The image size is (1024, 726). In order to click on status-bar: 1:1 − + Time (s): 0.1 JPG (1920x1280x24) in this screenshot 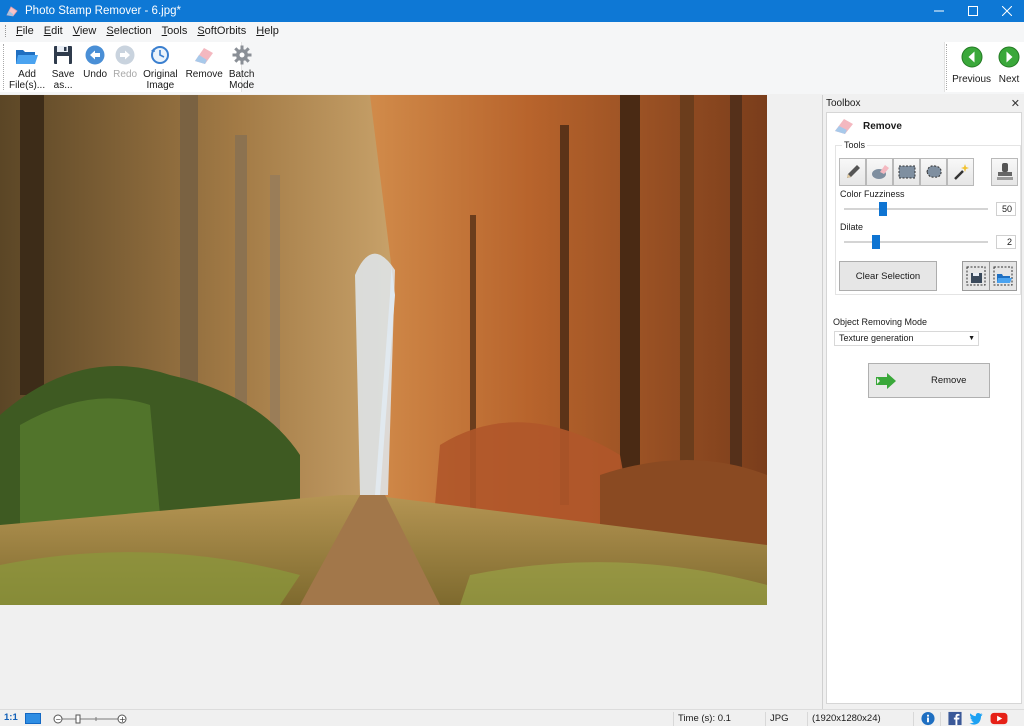, I will do `click(512, 717)`.